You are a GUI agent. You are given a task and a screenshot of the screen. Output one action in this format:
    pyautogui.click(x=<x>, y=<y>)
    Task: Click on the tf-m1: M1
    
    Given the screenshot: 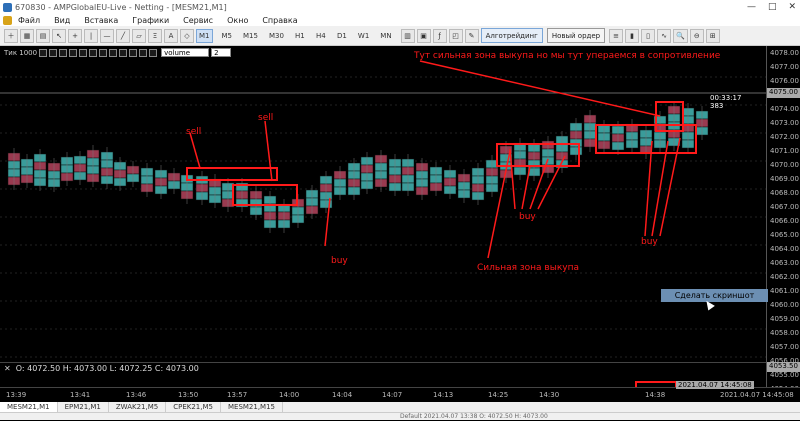 What is the action you would take?
    pyautogui.click(x=204, y=35)
    